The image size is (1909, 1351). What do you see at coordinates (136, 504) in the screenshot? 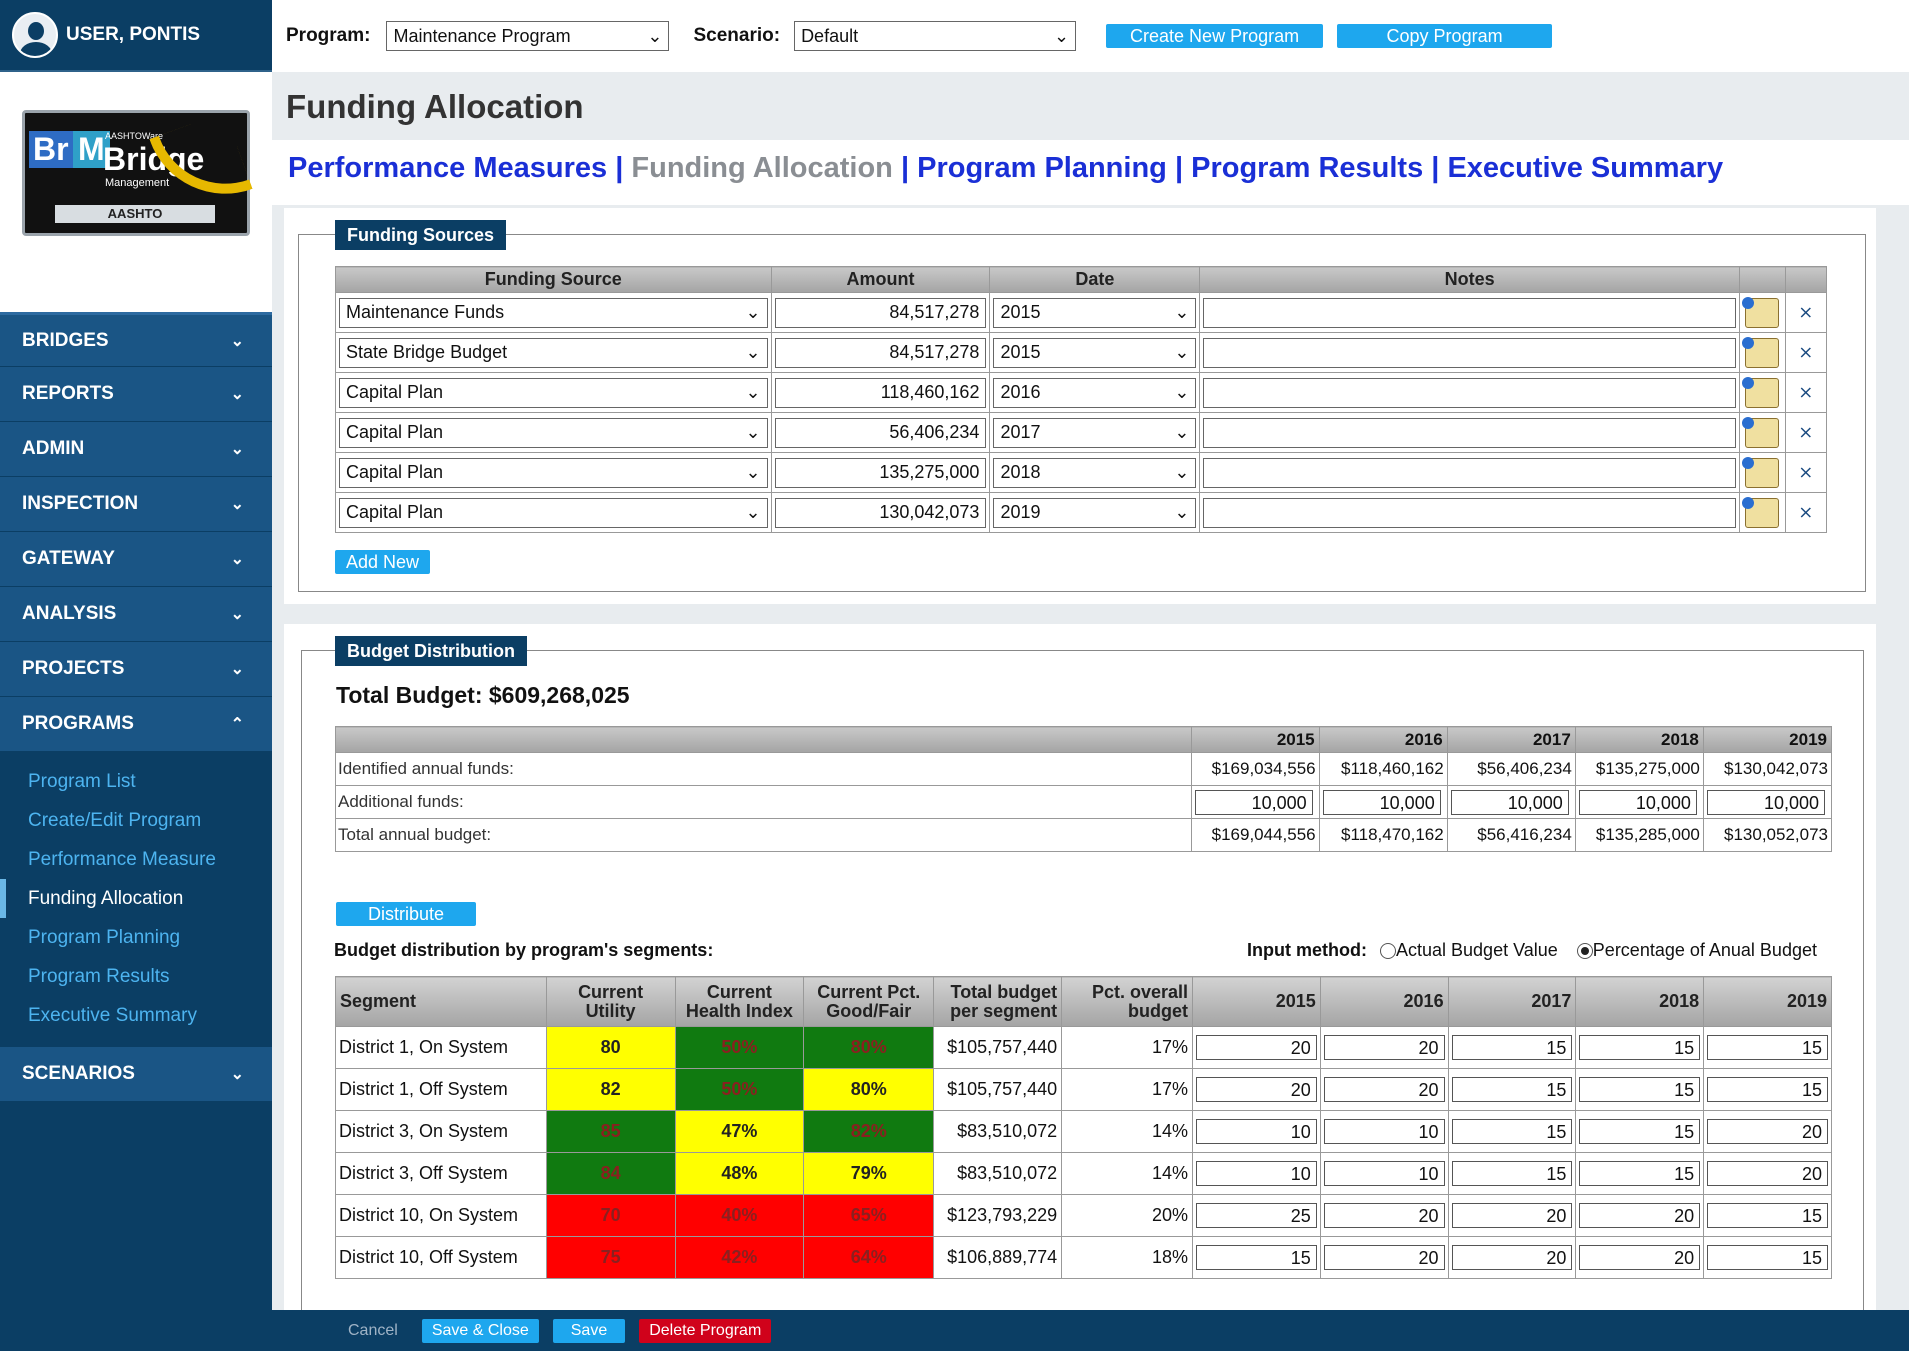
I see `sidebar-item-inspection: INSPECTION ⌄` at bounding box center [136, 504].